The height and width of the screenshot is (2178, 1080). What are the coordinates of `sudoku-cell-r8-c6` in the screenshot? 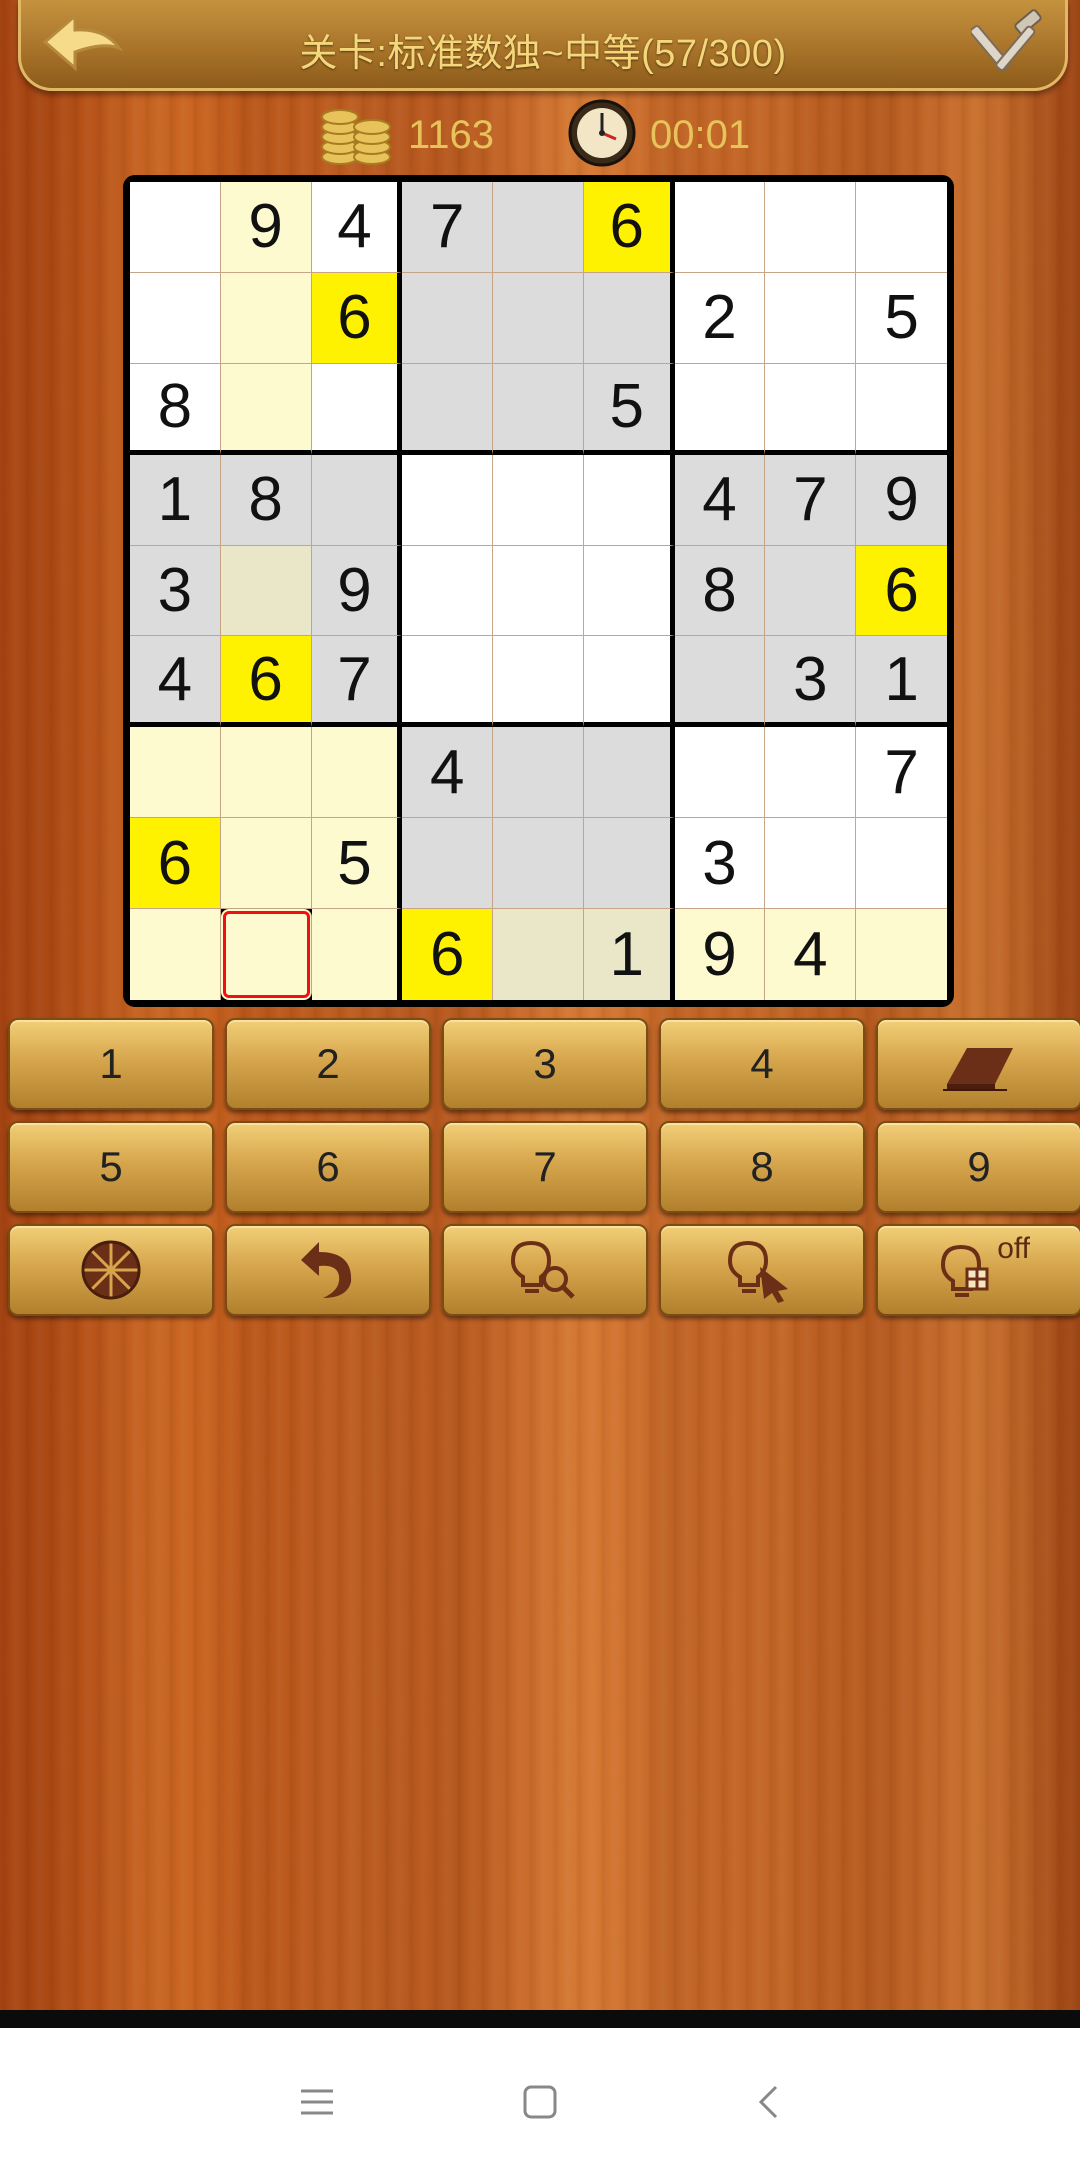 It's located at (629, 864).